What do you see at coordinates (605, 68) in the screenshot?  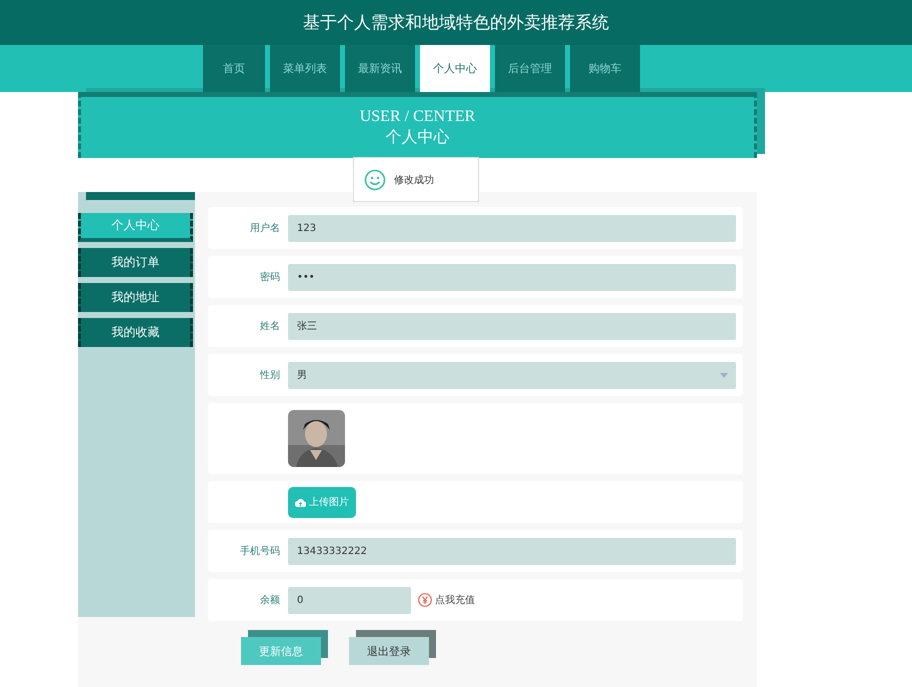 I see `nav-tab: 购物车` at bounding box center [605, 68].